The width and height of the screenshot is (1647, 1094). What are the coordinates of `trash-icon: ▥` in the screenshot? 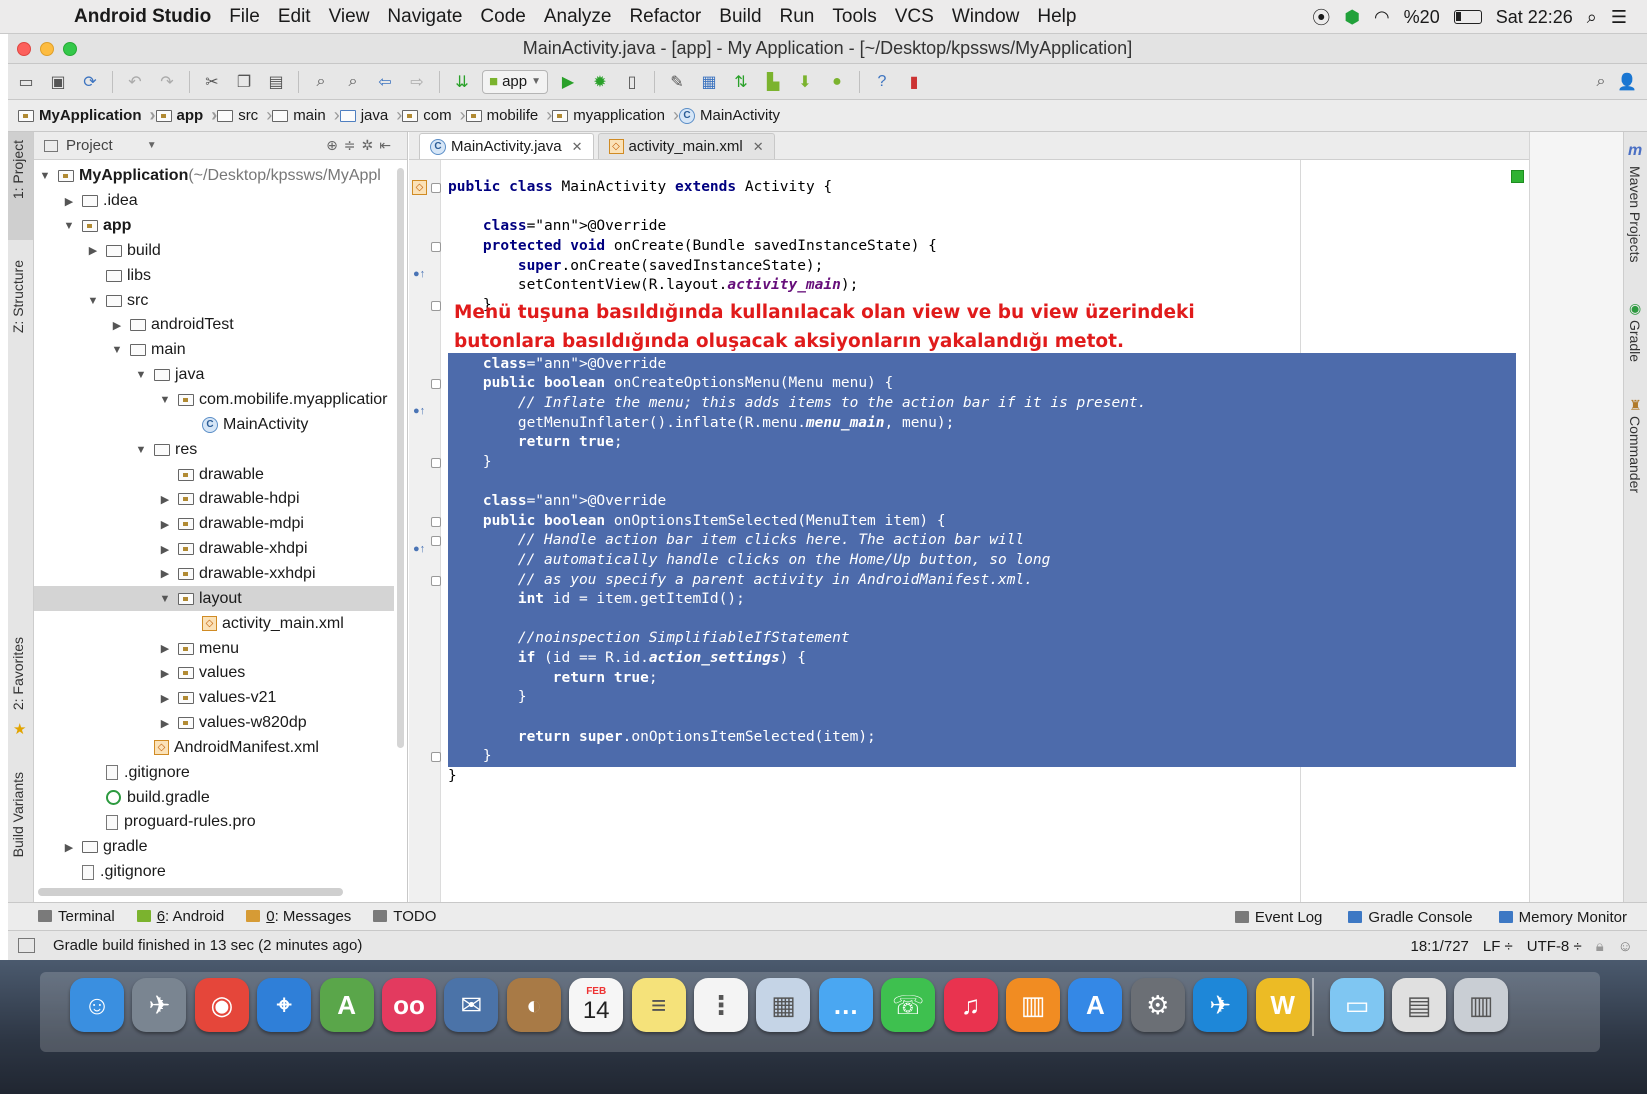 It's located at (1481, 1005).